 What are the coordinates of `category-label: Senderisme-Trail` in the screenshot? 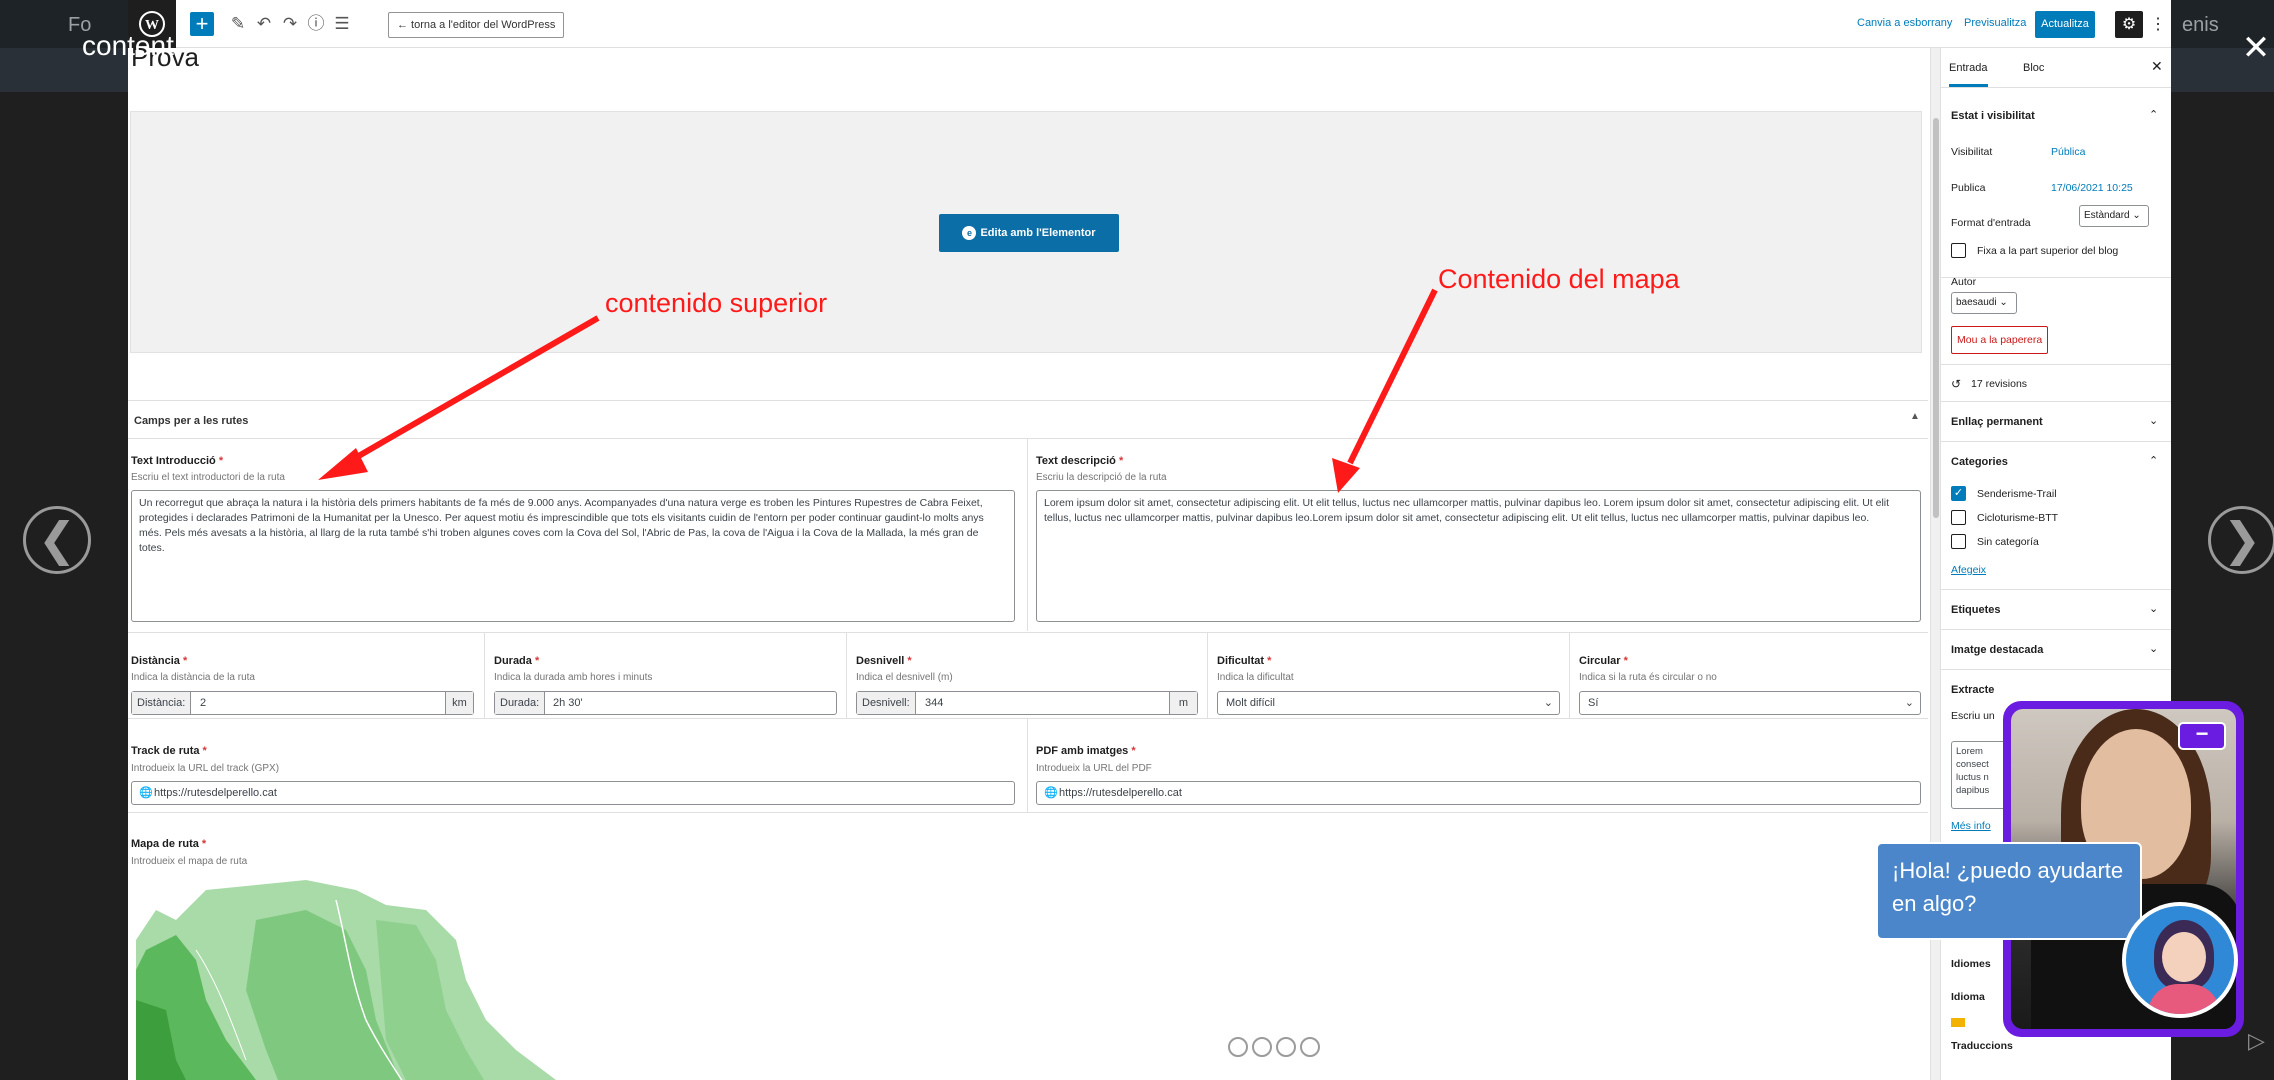 It's located at (2017, 494).